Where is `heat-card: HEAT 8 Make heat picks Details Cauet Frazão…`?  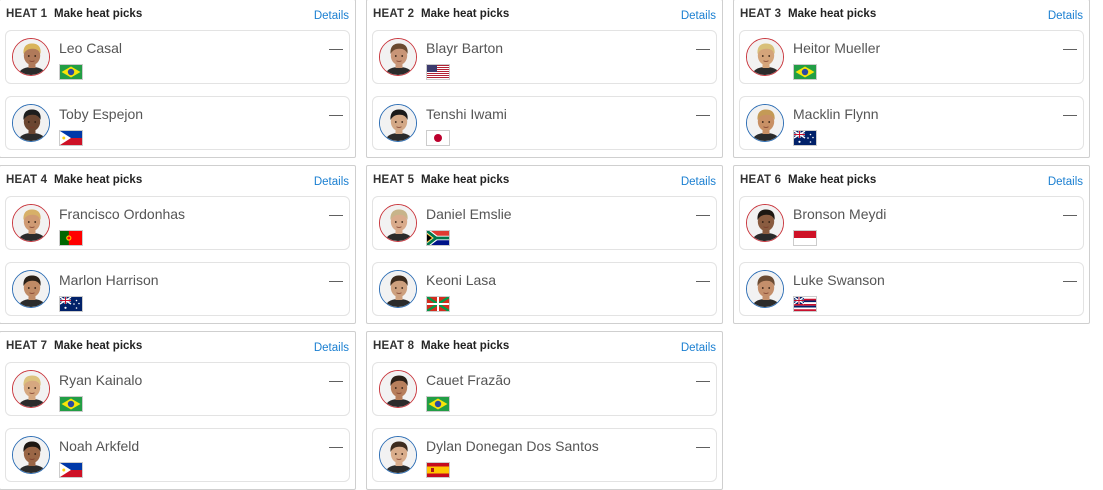 heat-card: HEAT 8 Make heat picks Details Cauet Frazão… is located at coordinates (544, 410).